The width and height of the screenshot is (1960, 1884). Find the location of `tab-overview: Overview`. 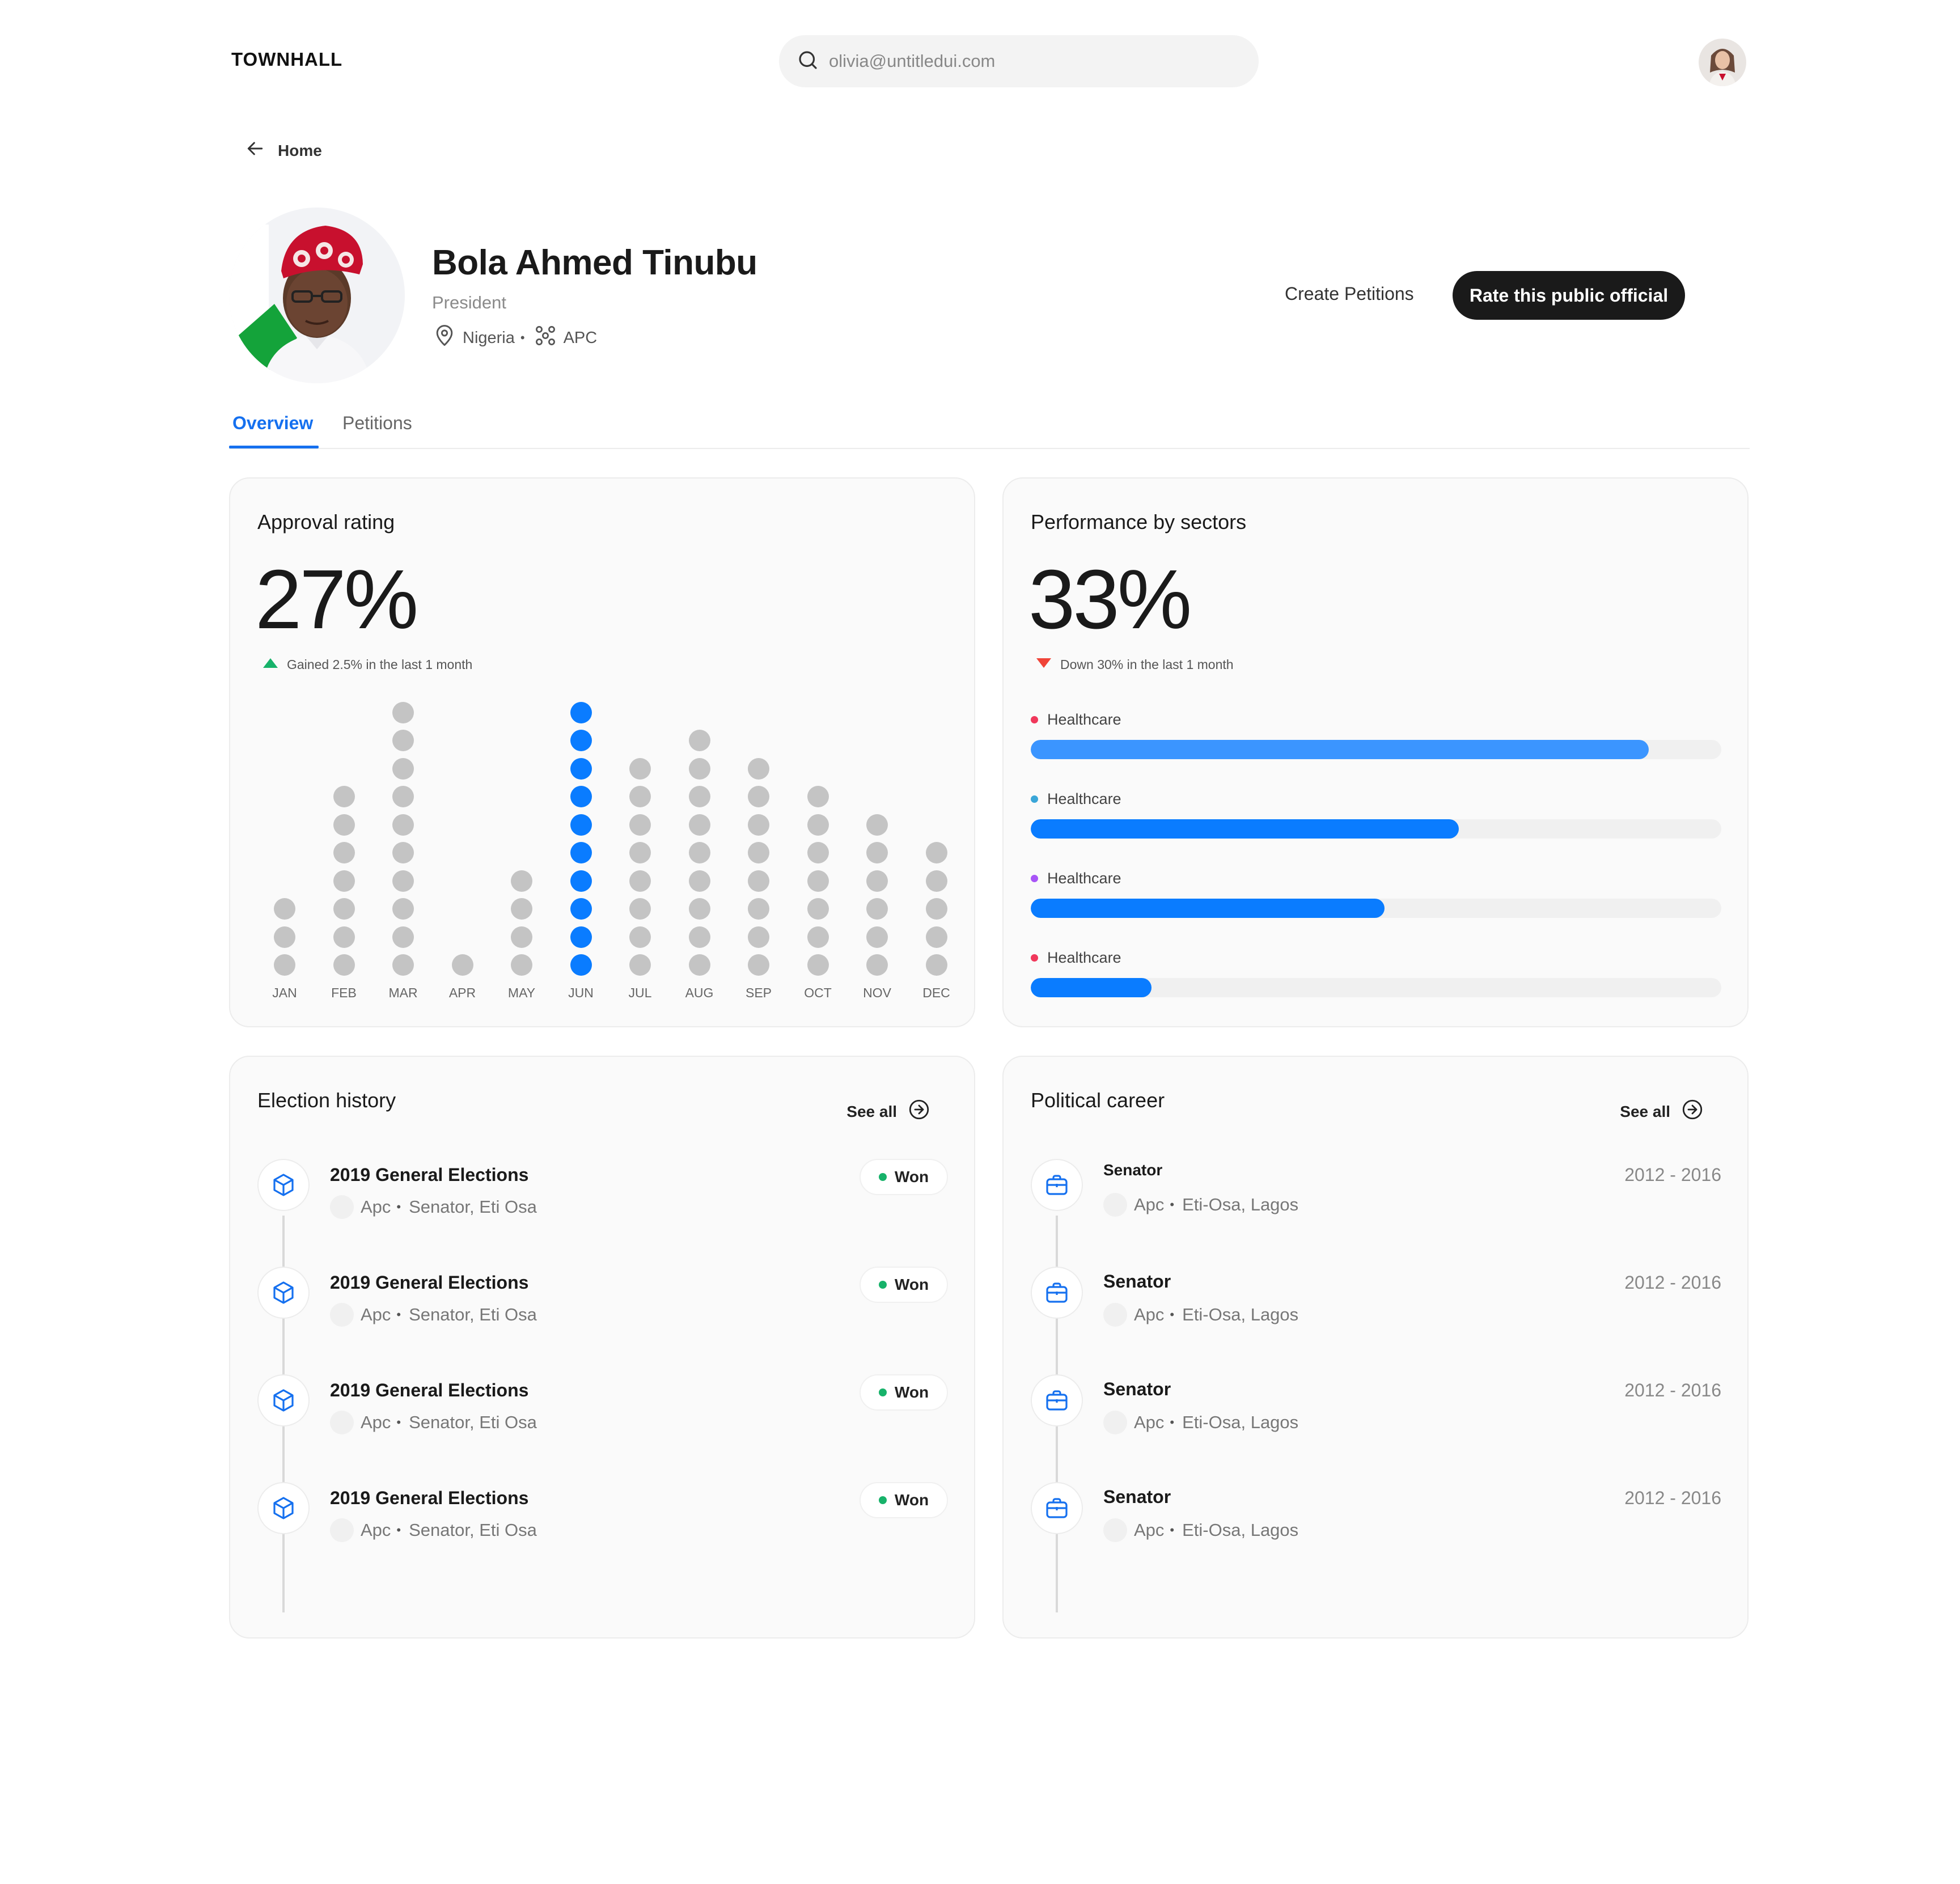

tab-overview: Overview is located at coordinates (273, 423).